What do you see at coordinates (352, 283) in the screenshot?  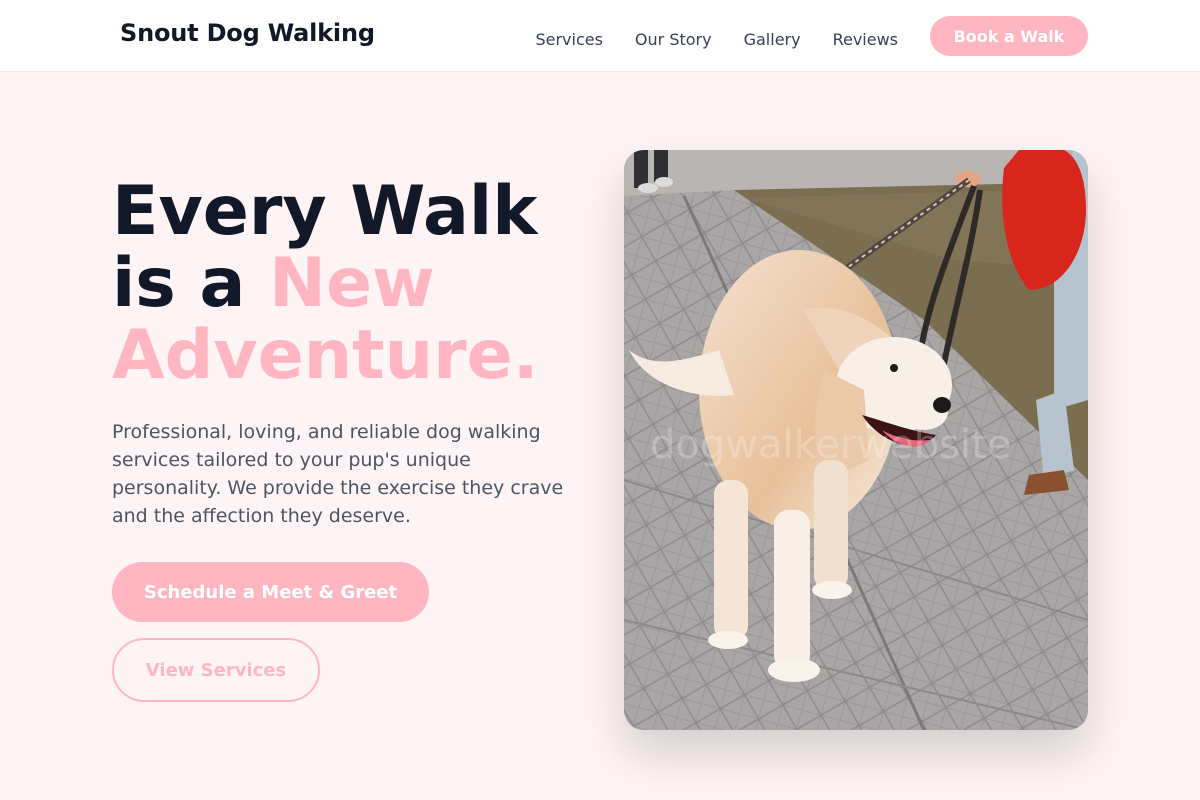 I see `hero-title-accent-new: New` at bounding box center [352, 283].